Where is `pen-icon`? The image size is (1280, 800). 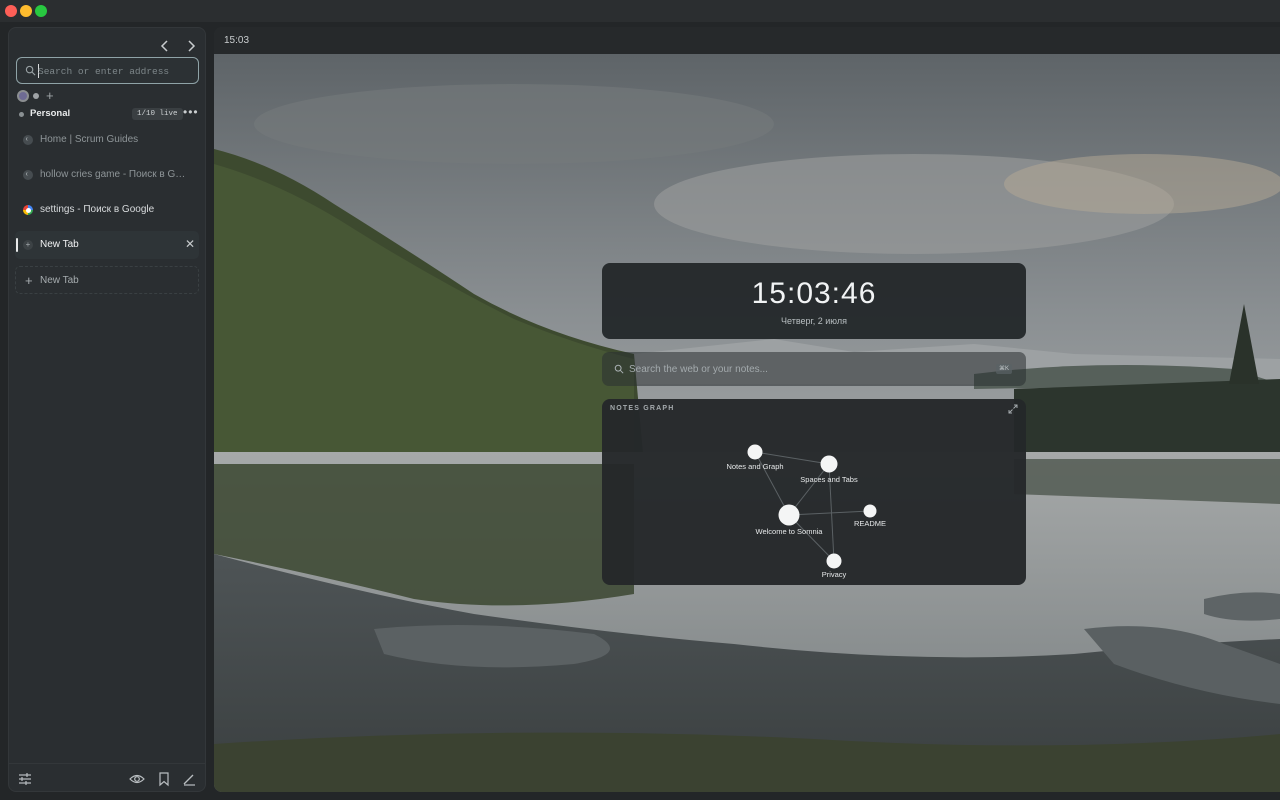 pen-icon is located at coordinates (189, 779).